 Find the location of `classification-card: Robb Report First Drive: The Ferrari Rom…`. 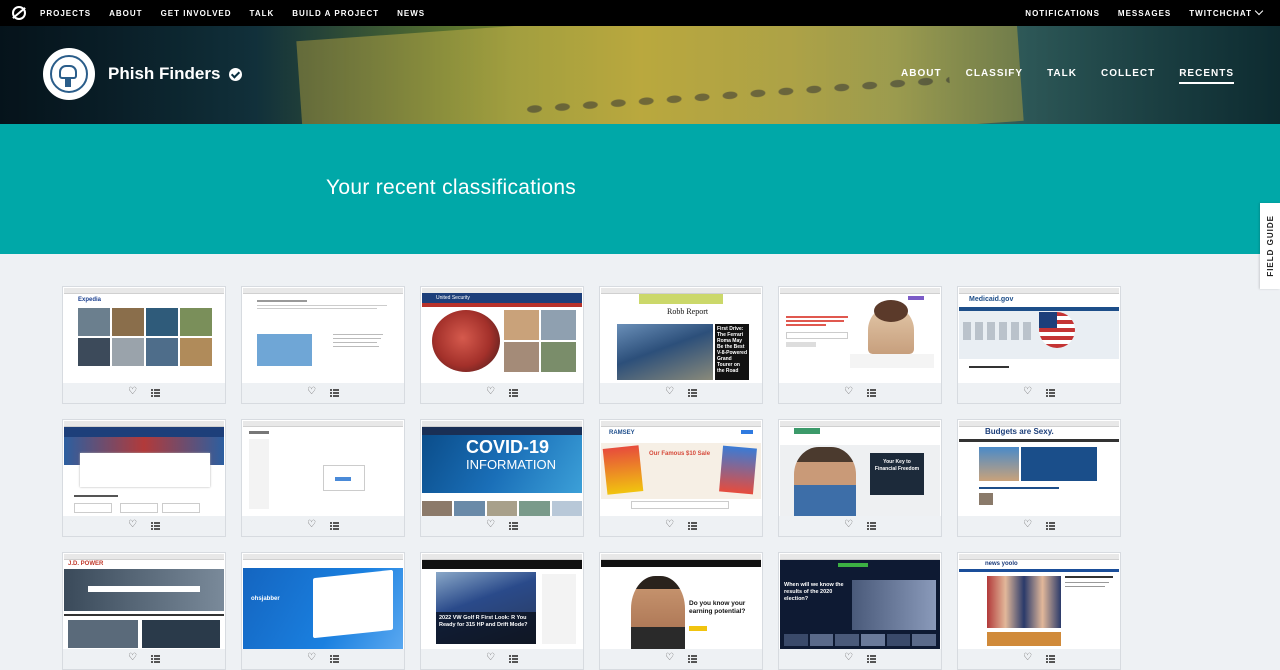

classification-card: Robb Report First Drive: The Ferrari Rom… is located at coordinates (681, 345).